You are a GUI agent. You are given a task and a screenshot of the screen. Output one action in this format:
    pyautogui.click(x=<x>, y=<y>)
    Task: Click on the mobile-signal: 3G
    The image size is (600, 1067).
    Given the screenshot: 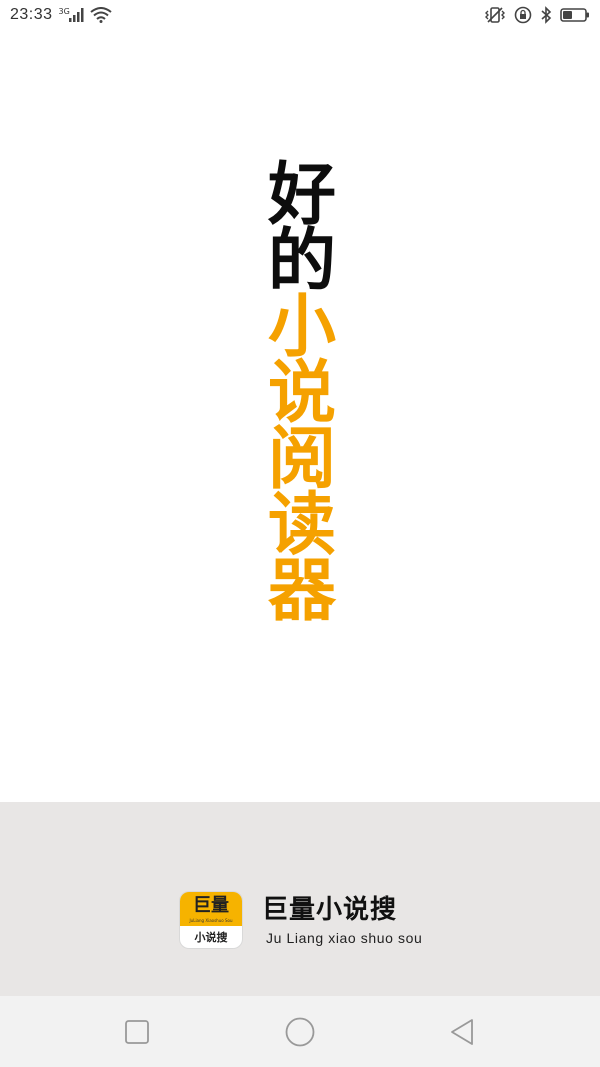 What is the action you would take?
    pyautogui.click(x=71, y=14)
    